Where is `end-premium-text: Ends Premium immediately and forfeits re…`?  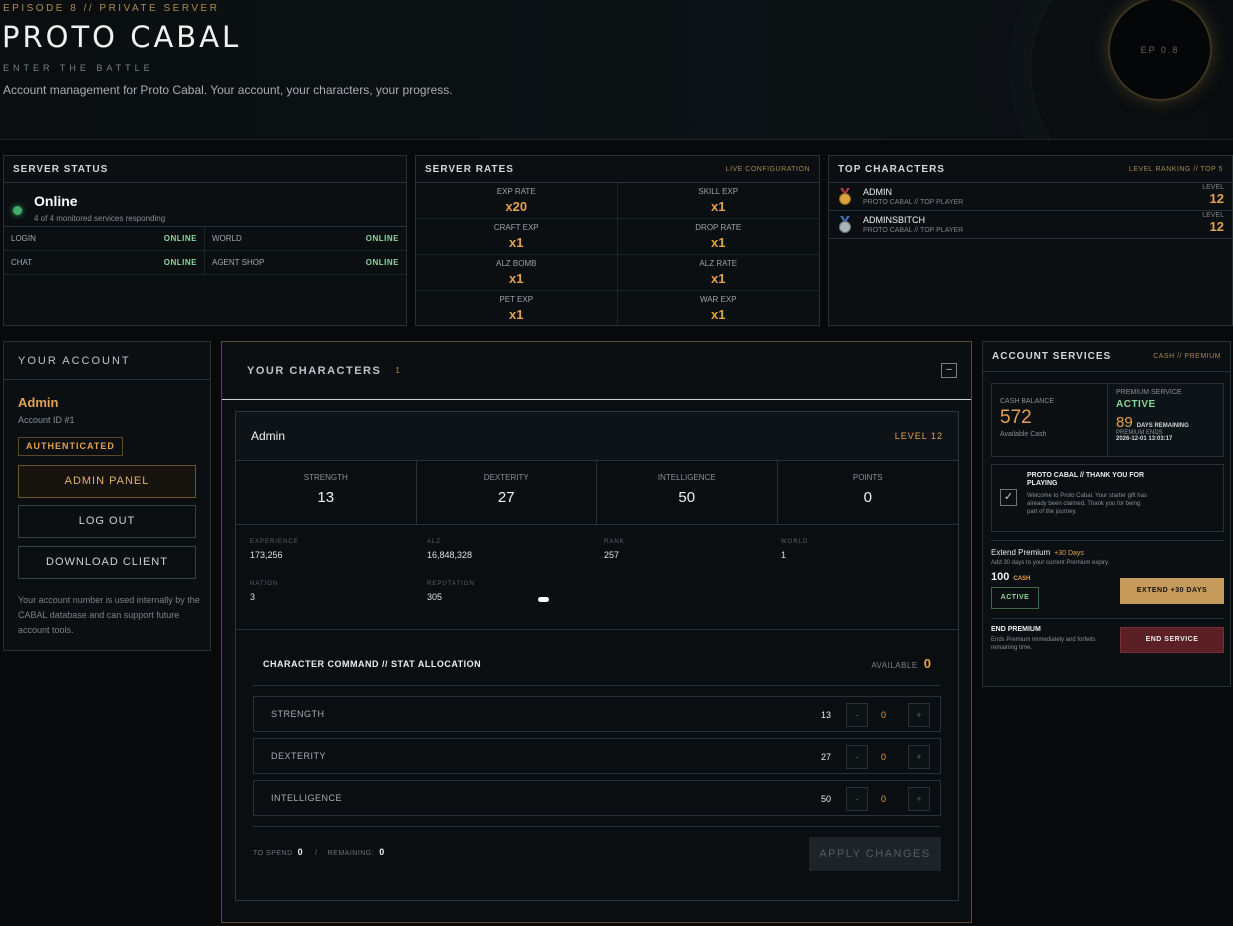
end-premium-text: Ends Premium immediately and forfeits re… is located at coordinates (1043, 644).